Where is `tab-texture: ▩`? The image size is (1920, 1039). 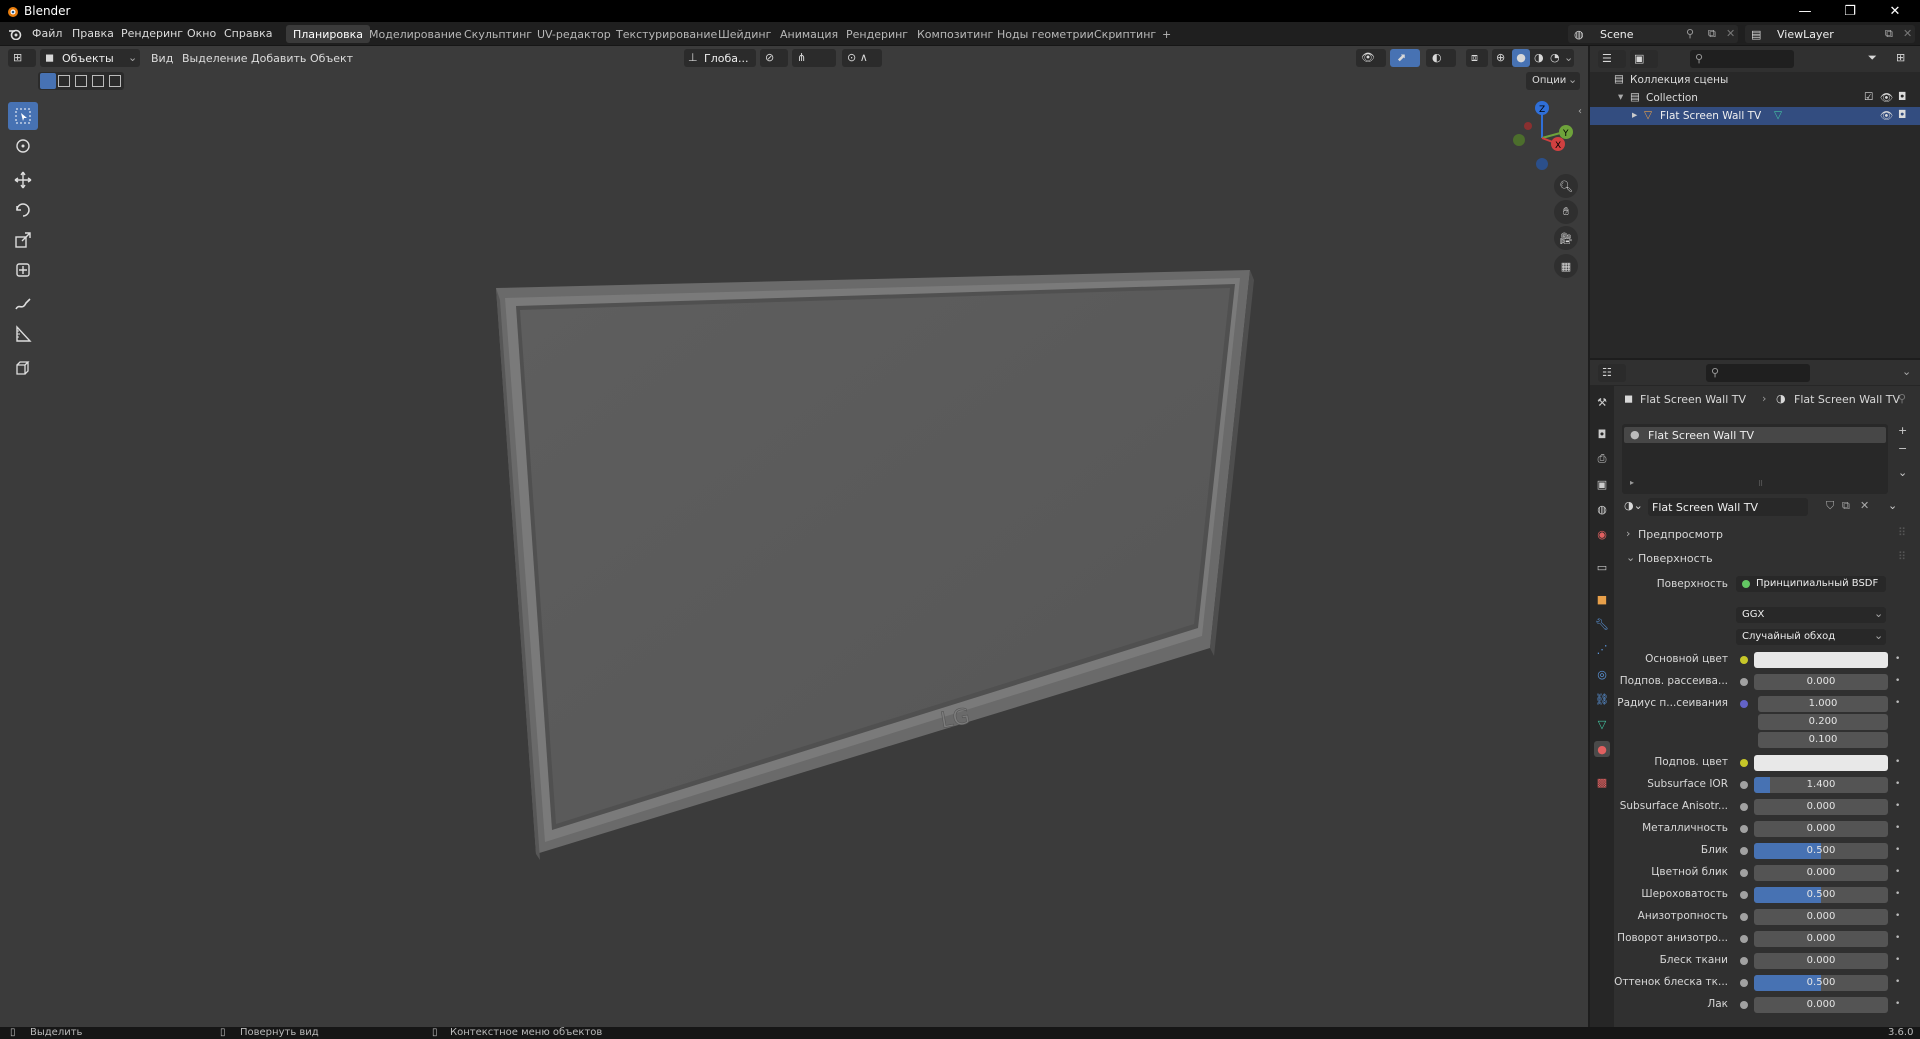
tab-texture: ▩ is located at coordinates (1602, 782).